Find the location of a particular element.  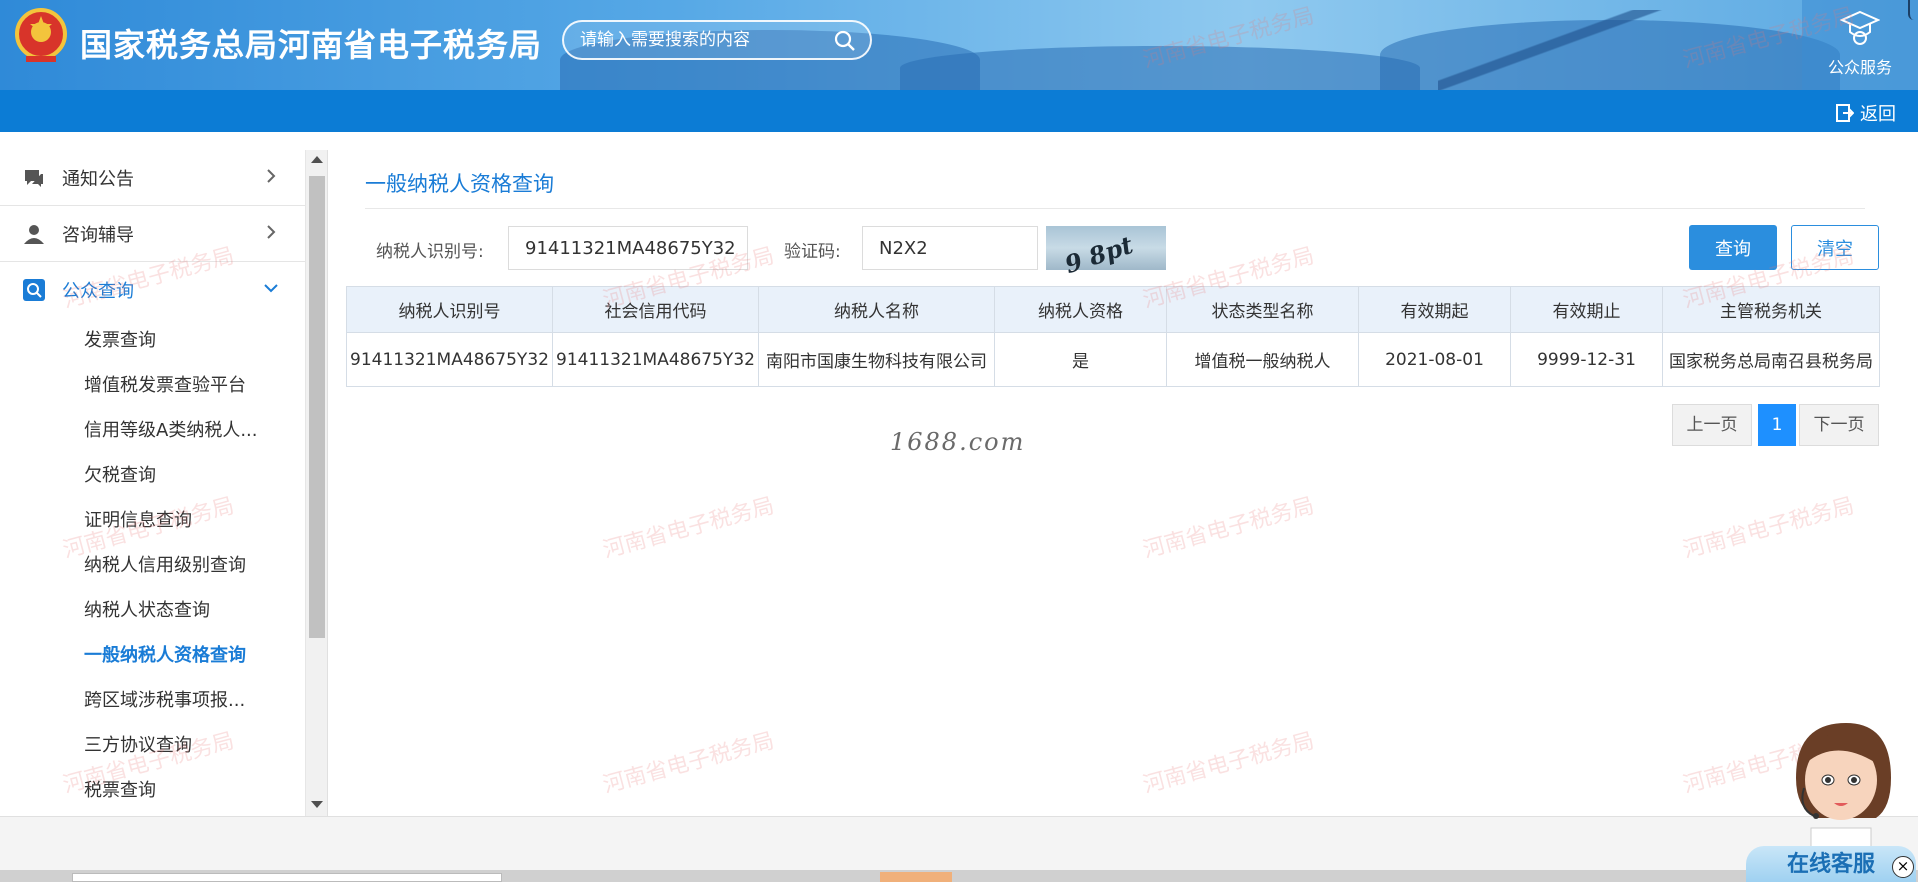

online-customer-service-widget: 在线客服 × is located at coordinates (1831, 800).